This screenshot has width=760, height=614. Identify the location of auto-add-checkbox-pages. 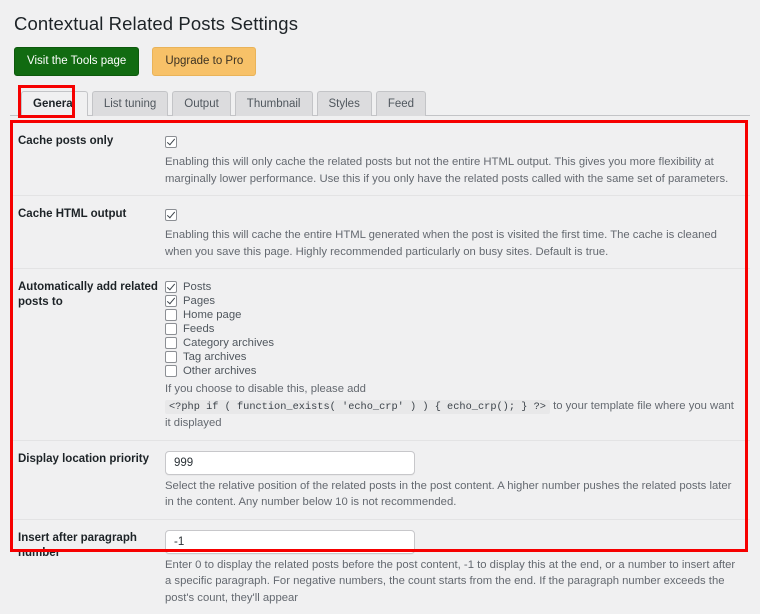
(171, 301).